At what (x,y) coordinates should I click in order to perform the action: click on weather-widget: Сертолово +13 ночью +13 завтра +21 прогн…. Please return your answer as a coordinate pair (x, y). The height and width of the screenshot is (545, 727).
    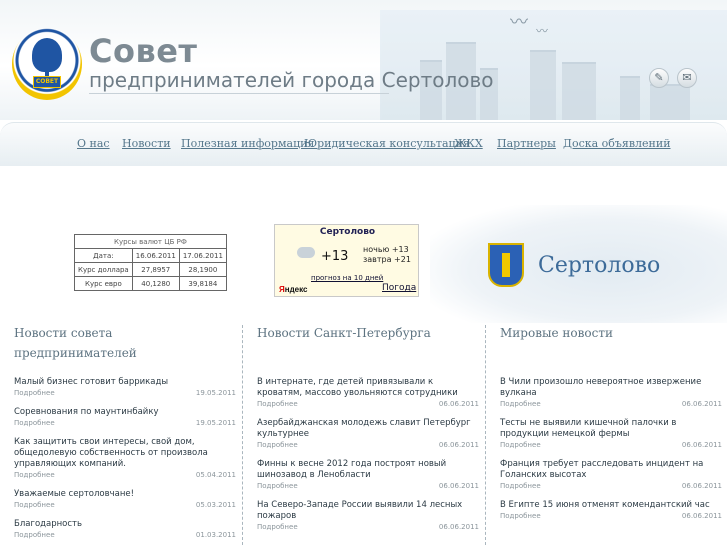
    Looking at the image, I should click on (346, 260).